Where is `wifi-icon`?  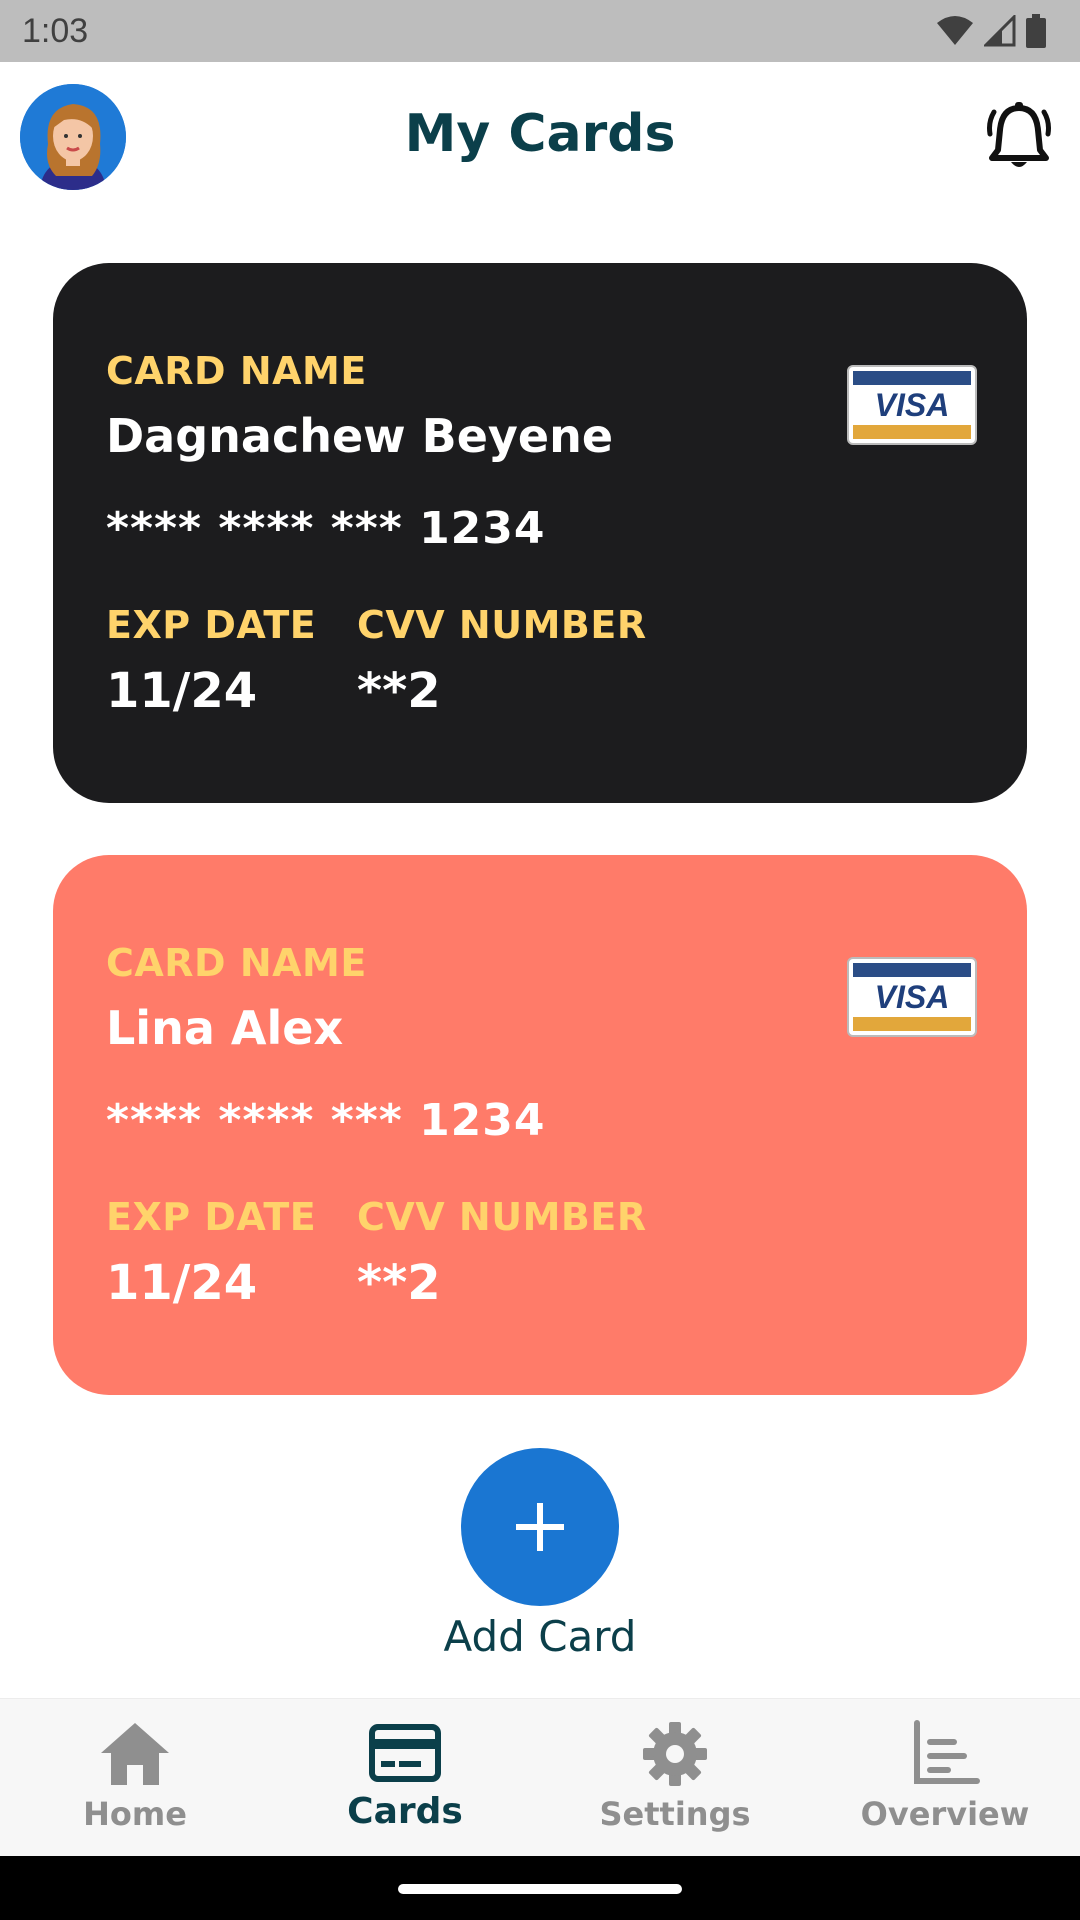
wifi-icon is located at coordinates (955, 30).